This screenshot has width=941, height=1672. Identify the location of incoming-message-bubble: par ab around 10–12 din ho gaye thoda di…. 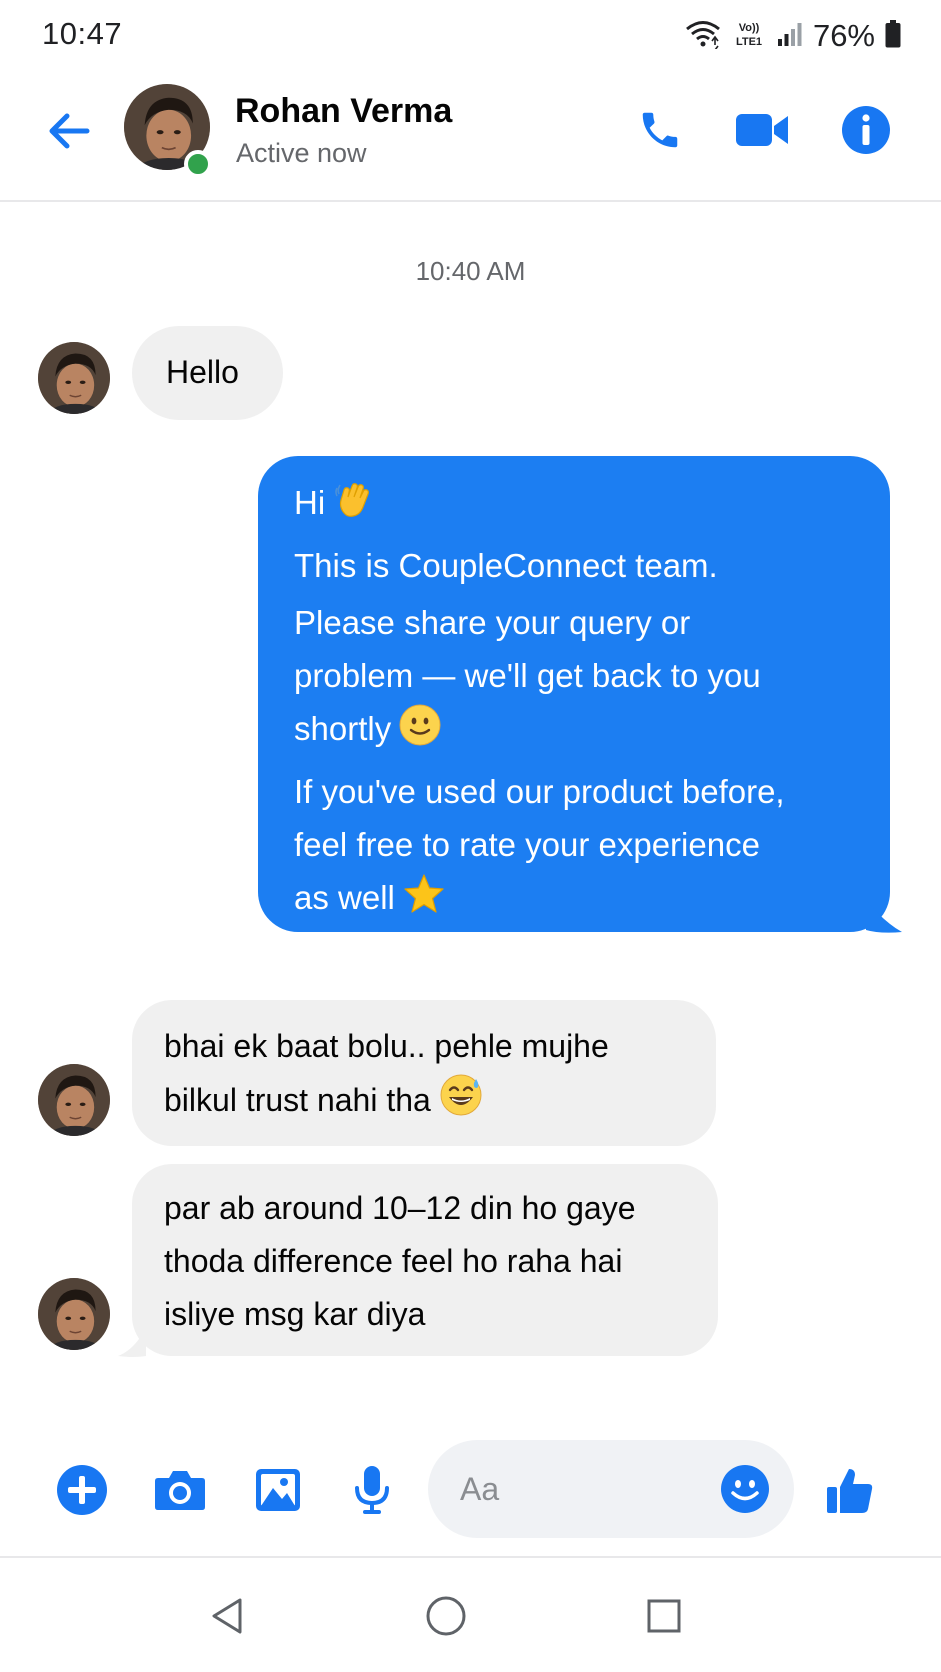
(425, 1260).